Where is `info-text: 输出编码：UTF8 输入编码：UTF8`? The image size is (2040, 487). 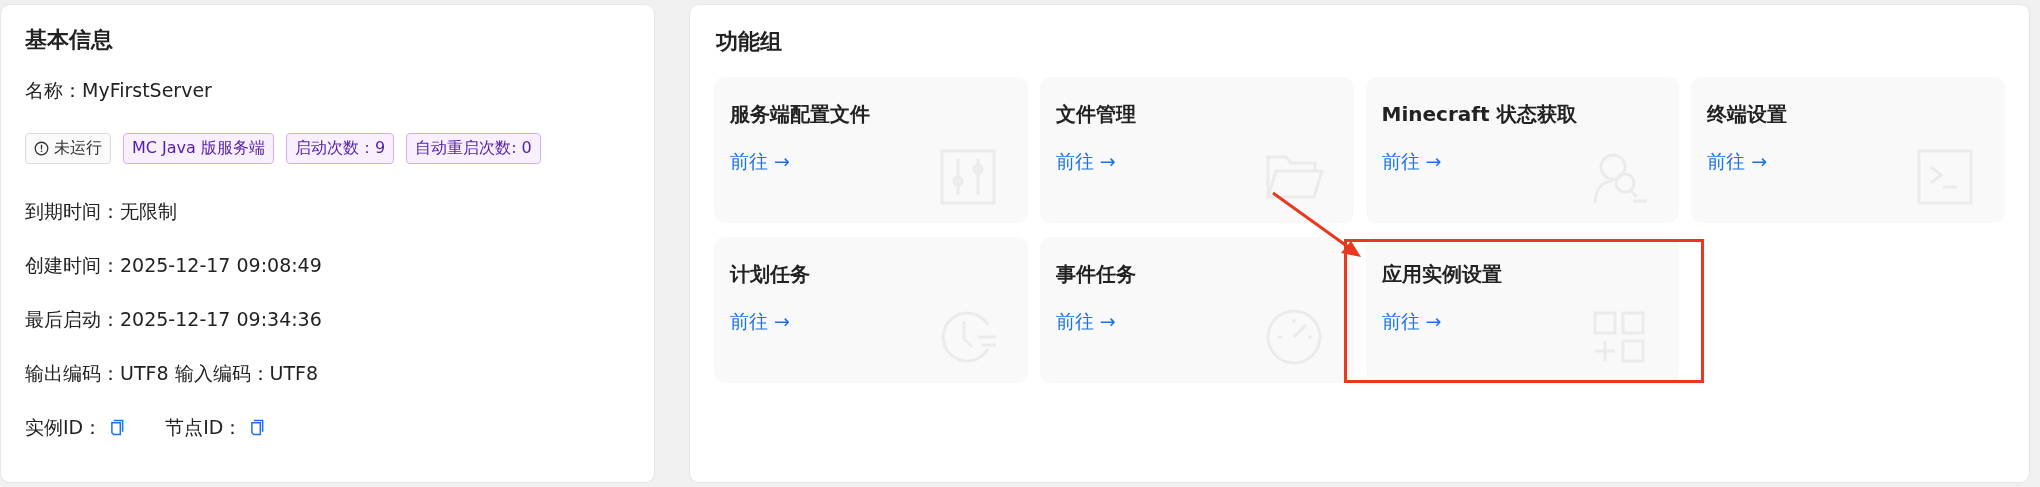 info-text: 输出编码：UTF8 输入编码：UTF8 is located at coordinates (172, 373).